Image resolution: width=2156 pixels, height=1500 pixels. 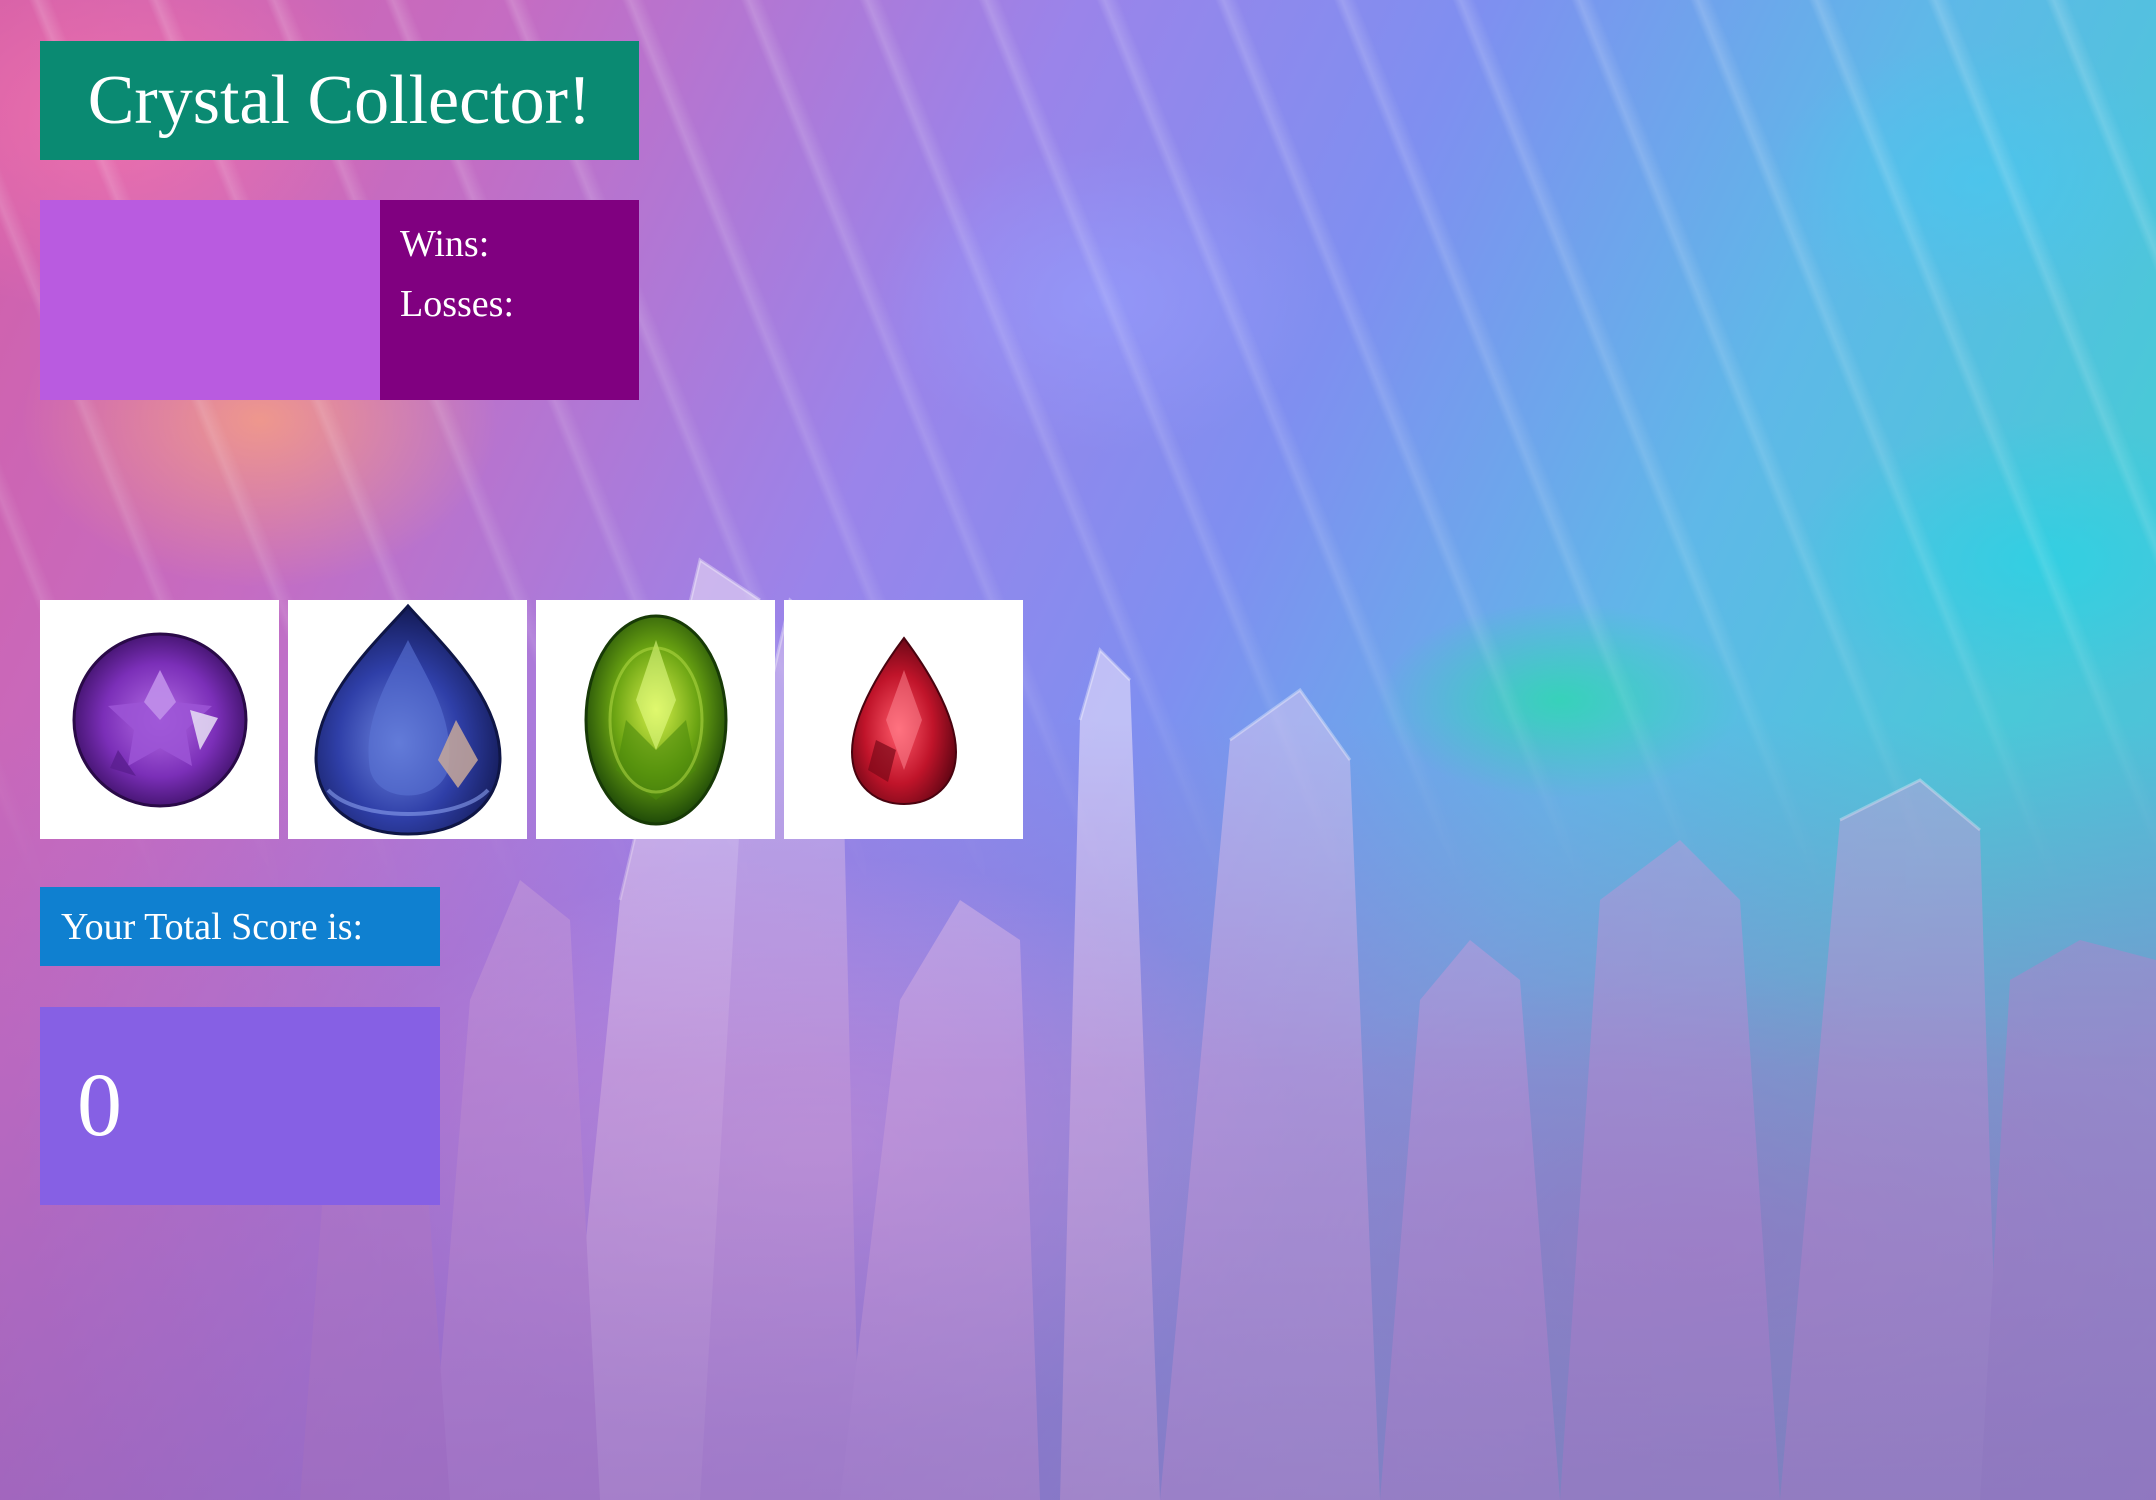 I want to click on losses-row: Losses:, so click(x=519, y=304).